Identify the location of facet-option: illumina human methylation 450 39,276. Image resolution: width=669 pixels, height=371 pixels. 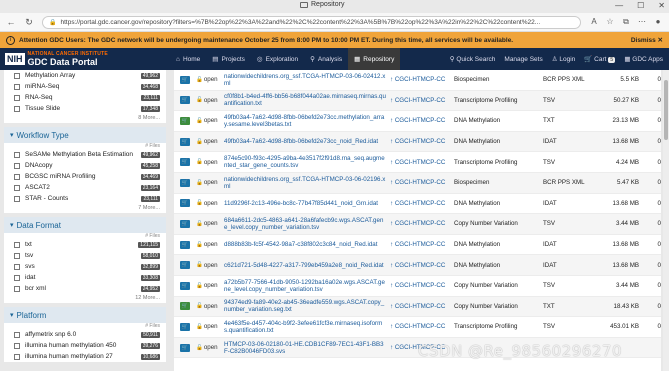
(85, 345).